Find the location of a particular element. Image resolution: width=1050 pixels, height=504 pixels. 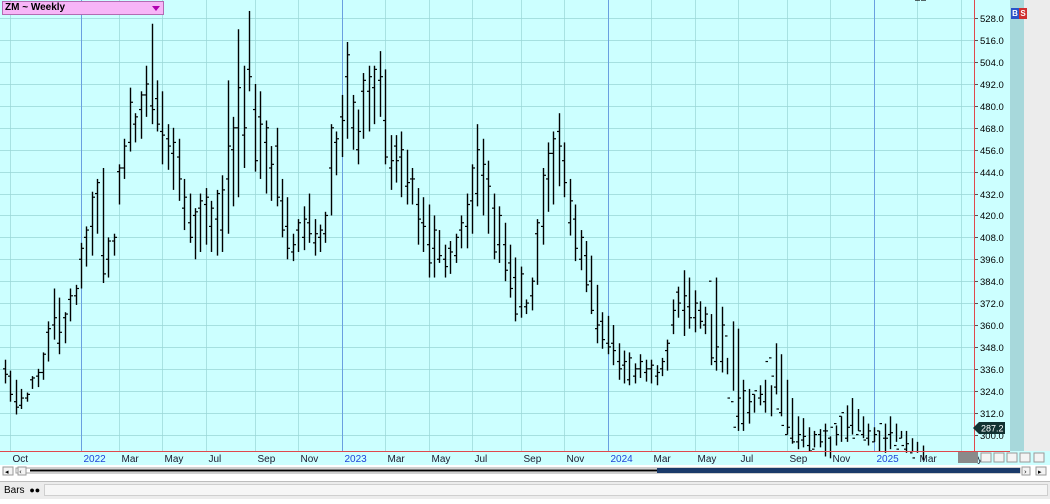

y-tick-label: 516.0 is located at coordinates (992, 41).